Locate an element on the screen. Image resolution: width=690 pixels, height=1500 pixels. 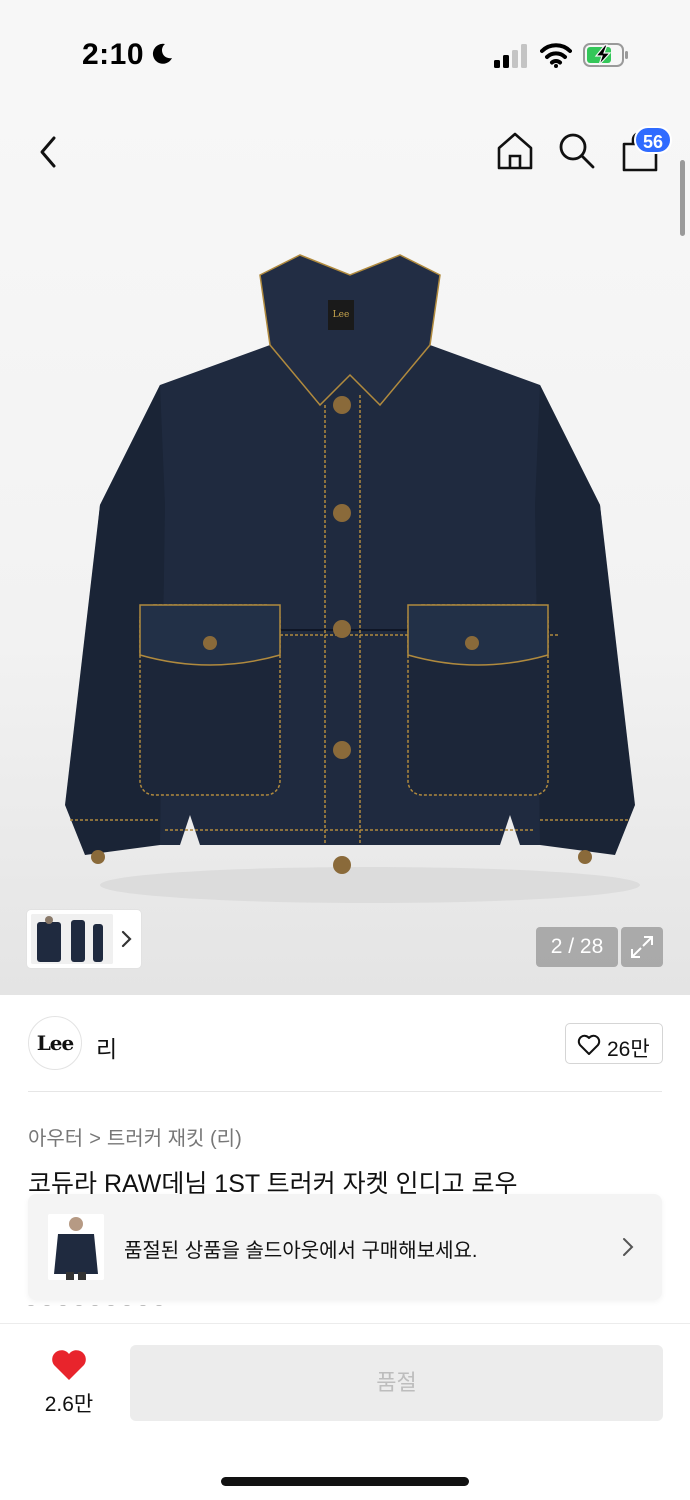
expand-image-button is located at coordinates (642, 947).